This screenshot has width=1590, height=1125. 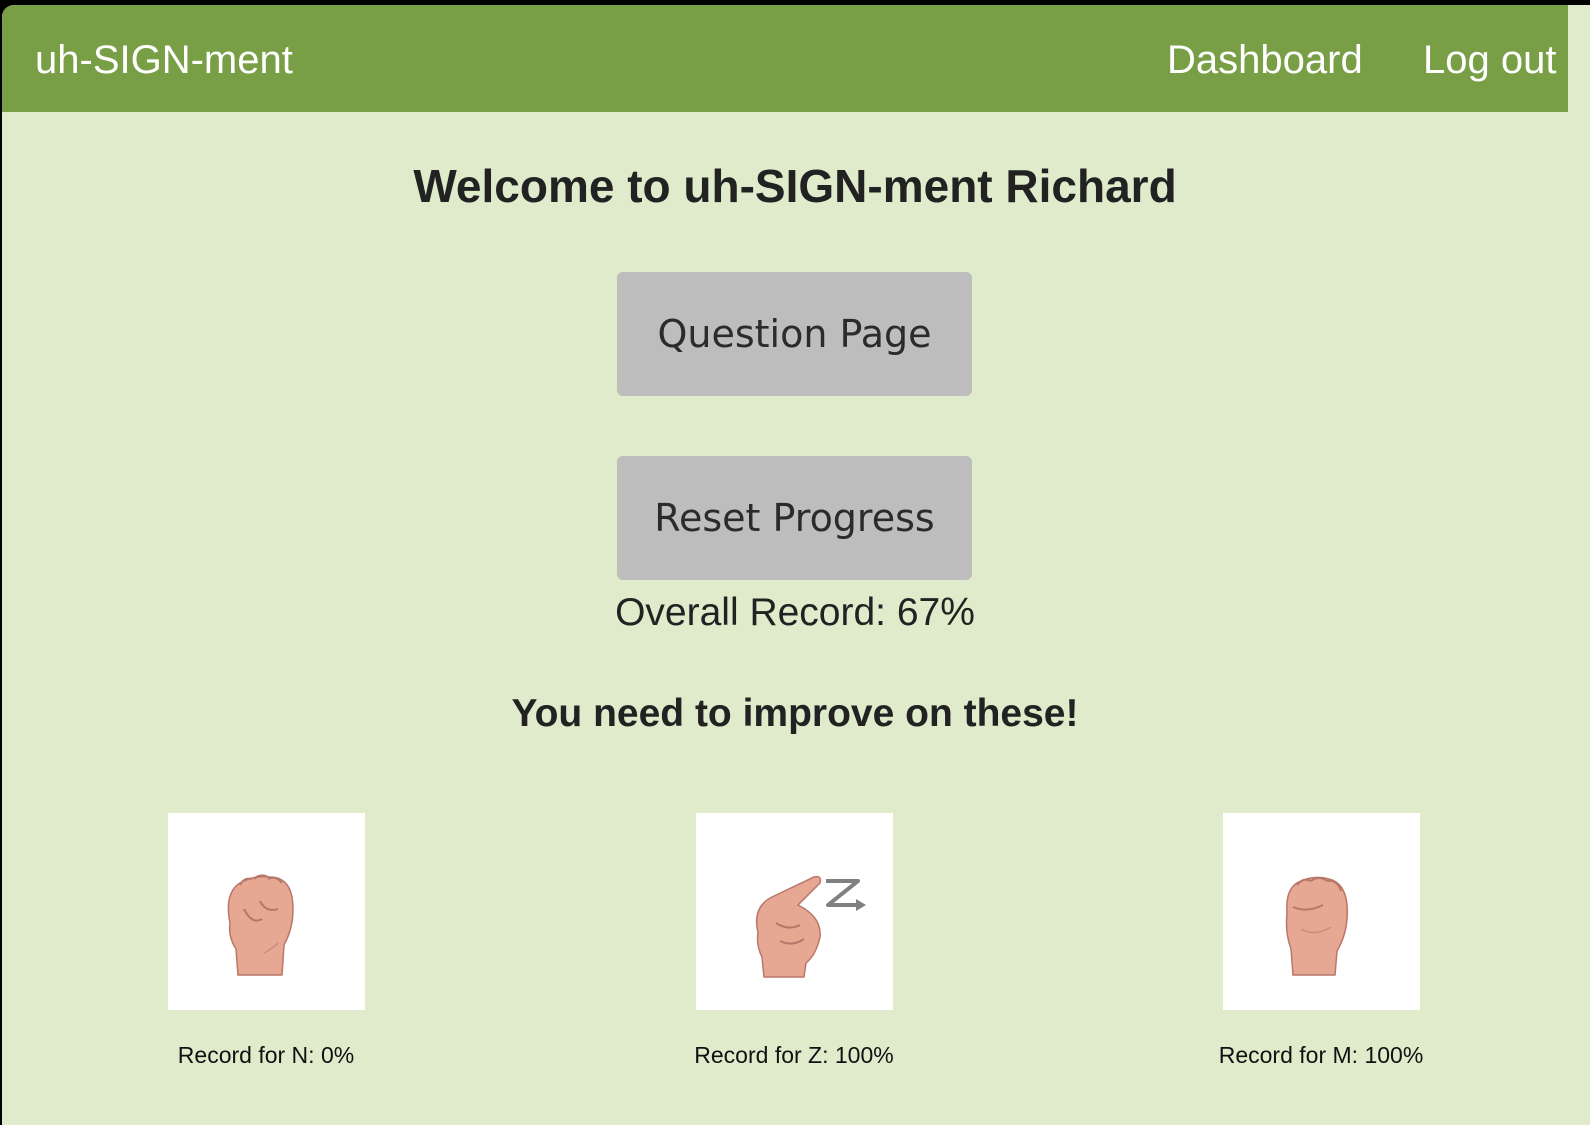 I want to click on asl-letter-m-hand-icon, so click(x=1321, y=911).